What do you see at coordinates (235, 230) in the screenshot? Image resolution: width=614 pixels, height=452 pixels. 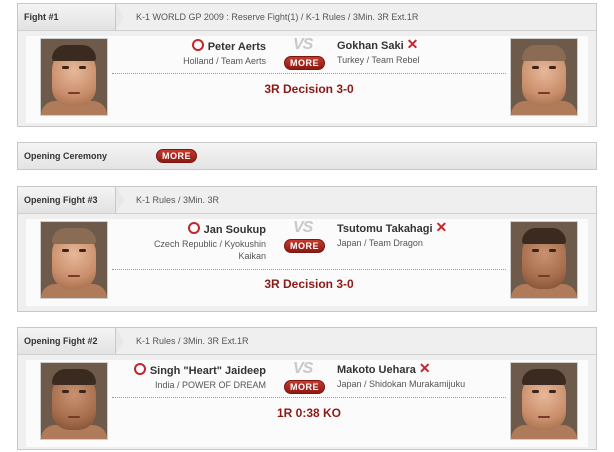 I see `winner-name: Jan Soukup` at bounding box center [235, 230].